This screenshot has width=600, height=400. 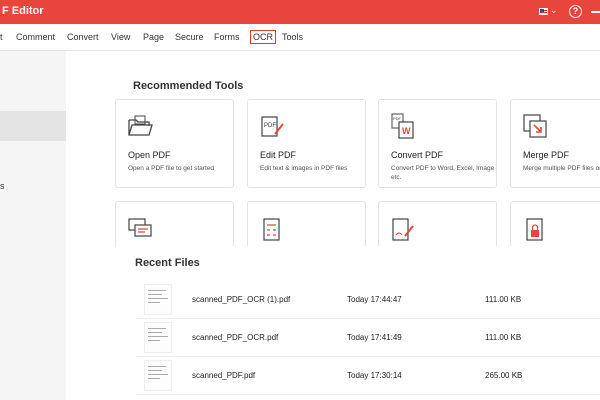 What do you see at coordinates (241, 299) in the screenshot?
I see `file-name: scanned_PDF_OCR (1).pdf` at bounding box center [241, 299].